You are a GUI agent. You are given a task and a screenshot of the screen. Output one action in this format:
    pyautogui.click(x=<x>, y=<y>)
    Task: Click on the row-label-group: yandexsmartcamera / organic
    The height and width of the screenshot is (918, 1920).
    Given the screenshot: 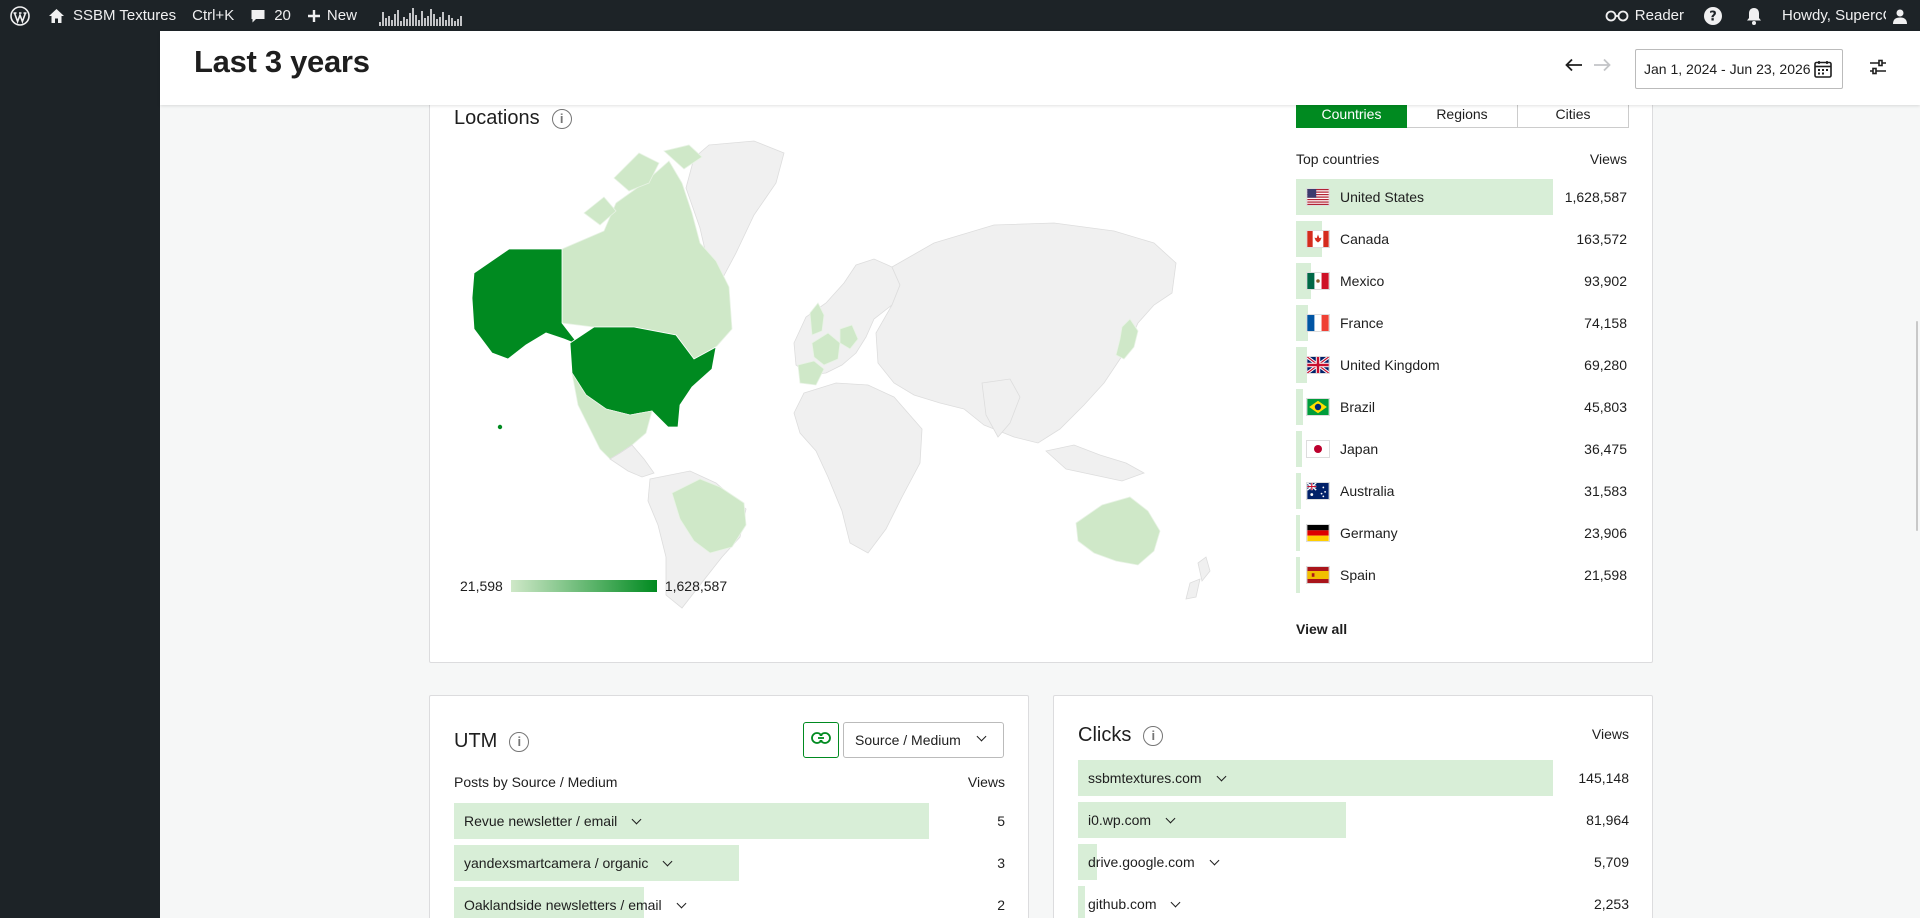 What is the action you would take?
    pyautogui.click(x=563, y=863)
    